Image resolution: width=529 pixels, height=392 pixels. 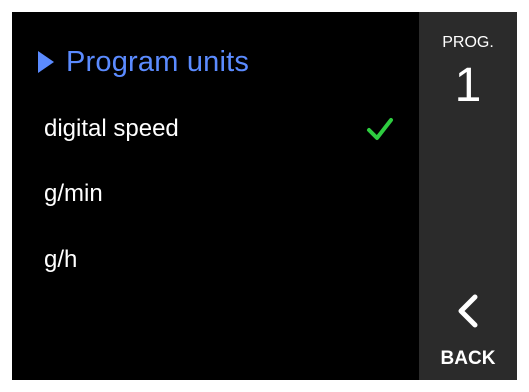 I want to click on option-label: g/min, so click(x=73, y=193).